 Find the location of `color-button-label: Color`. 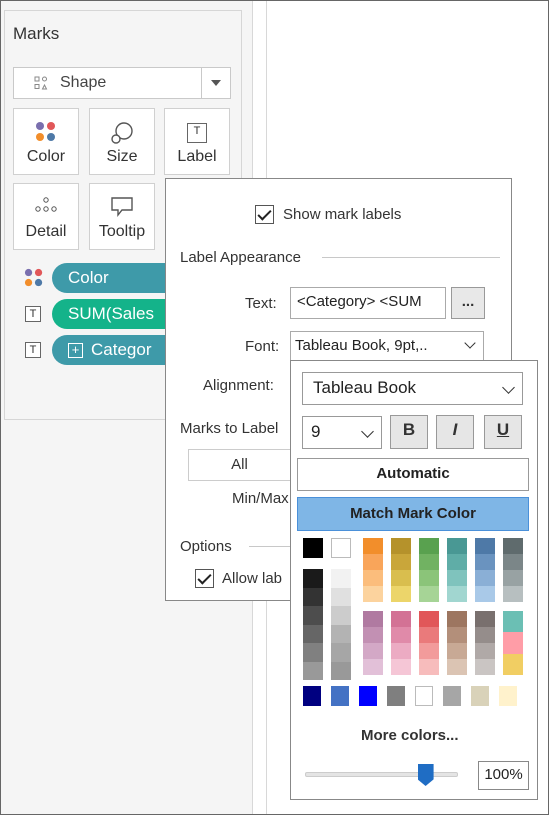

color-button-label: Color is located at coordinates (46, 156).